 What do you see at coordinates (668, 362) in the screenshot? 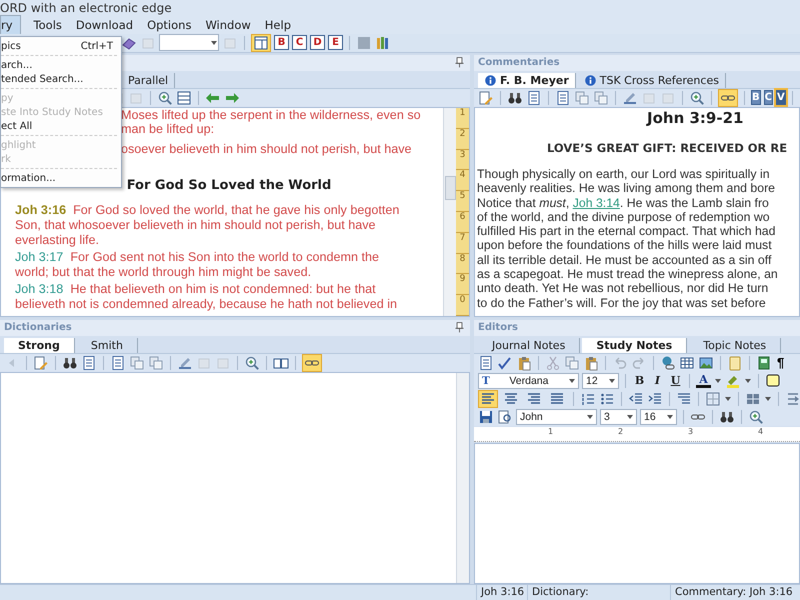
I see `globe-link-icon` at bounding box center [668, 362].